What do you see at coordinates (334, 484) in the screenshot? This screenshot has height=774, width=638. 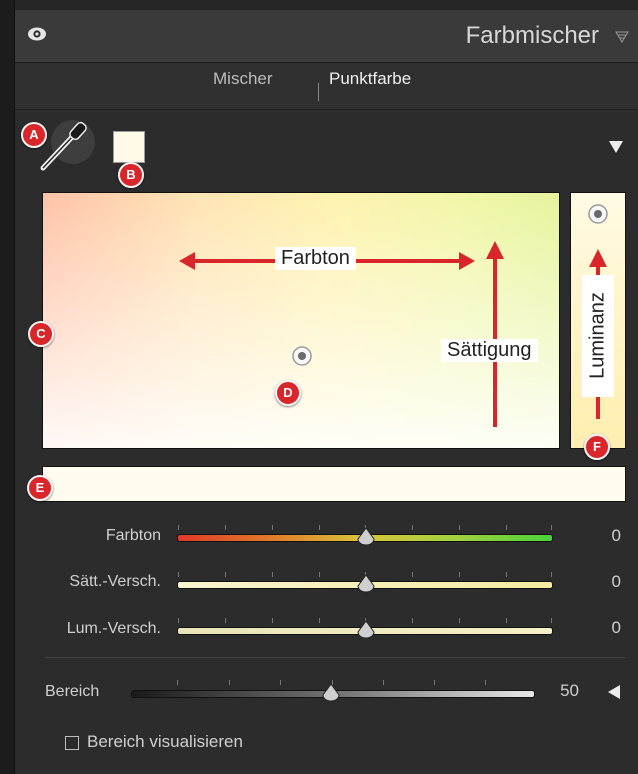 I see `target-color-strip` at bounding box center [334, 484].